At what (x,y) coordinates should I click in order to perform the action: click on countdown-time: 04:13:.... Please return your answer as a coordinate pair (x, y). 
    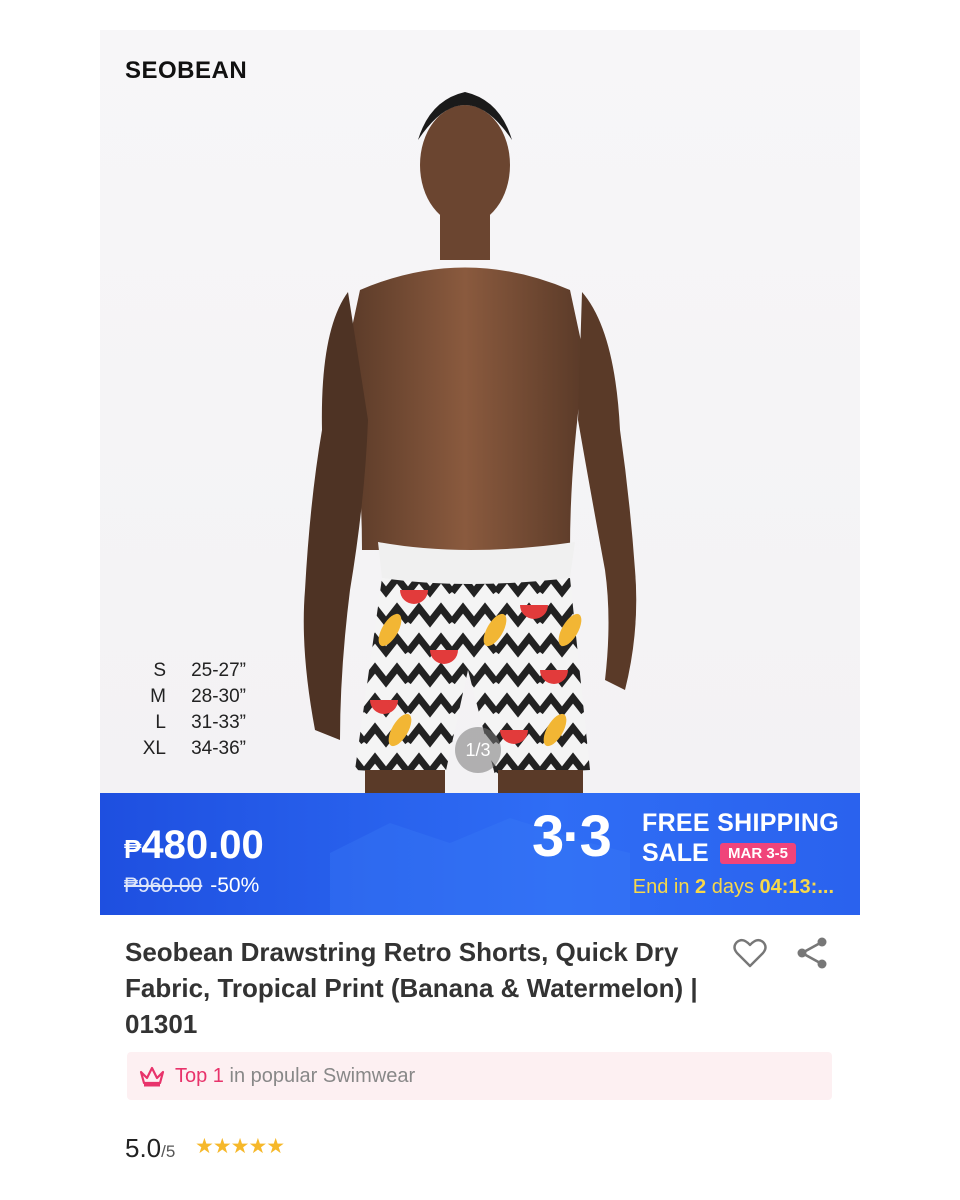
    Looking at the image, I should click on (796, 887).